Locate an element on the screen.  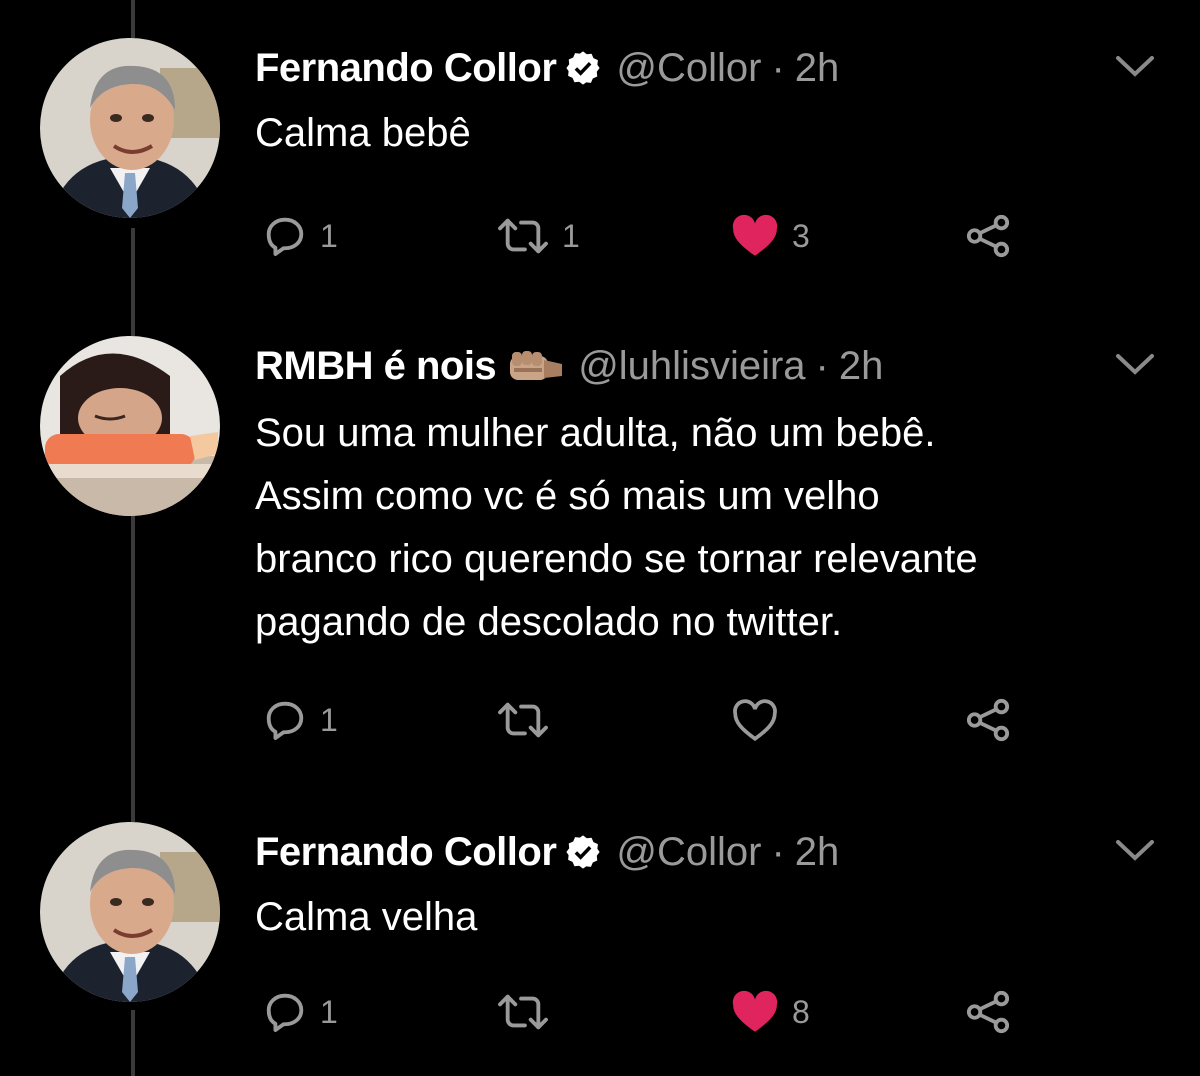
retweet-button: 1 is located at coordinates (538, 236).